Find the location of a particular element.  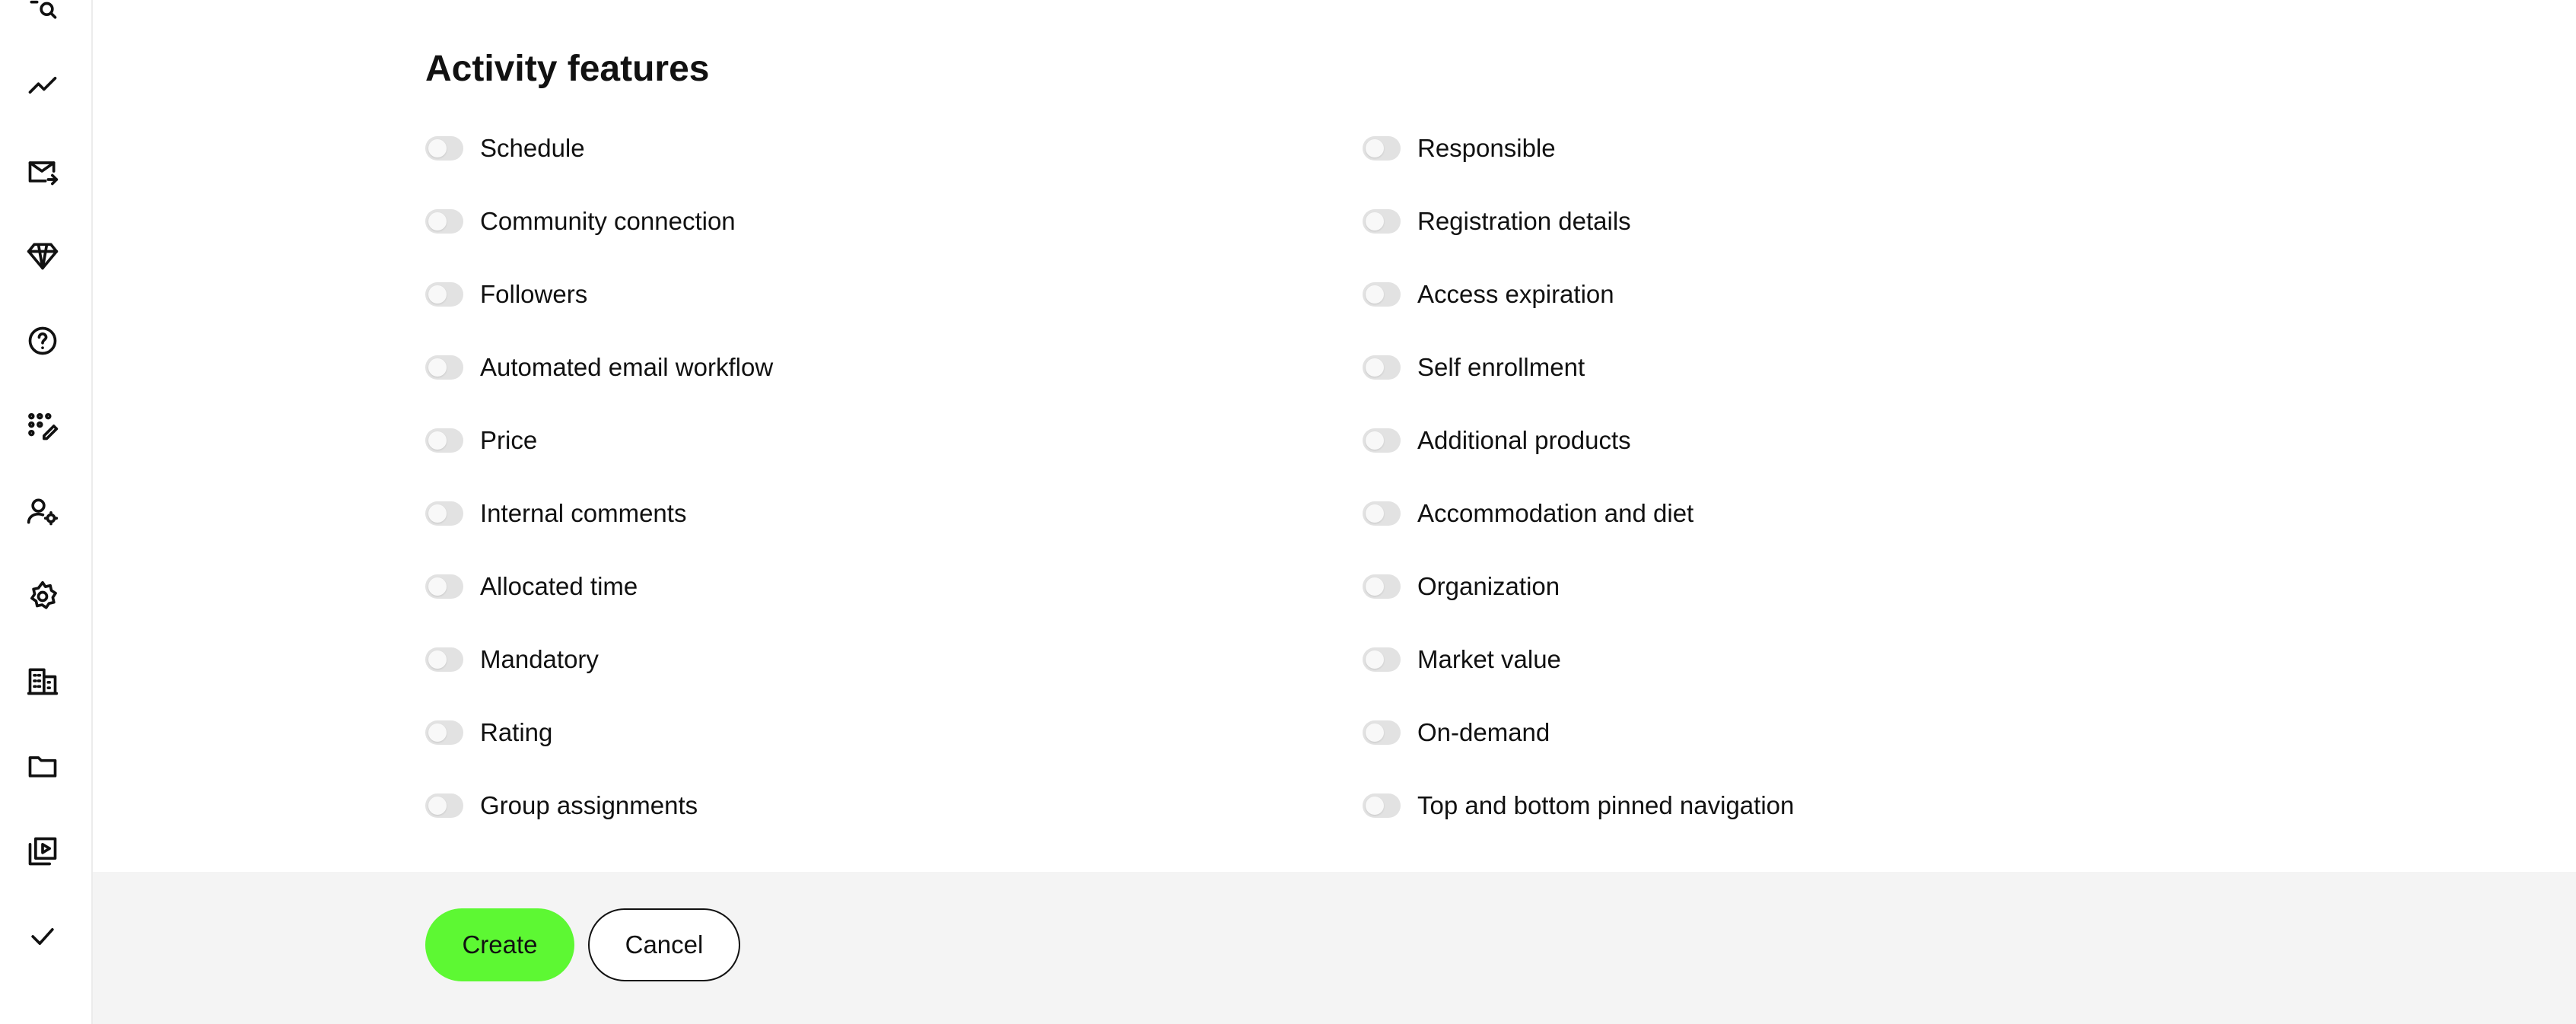

check-icon is located at coordinates (42, 936).